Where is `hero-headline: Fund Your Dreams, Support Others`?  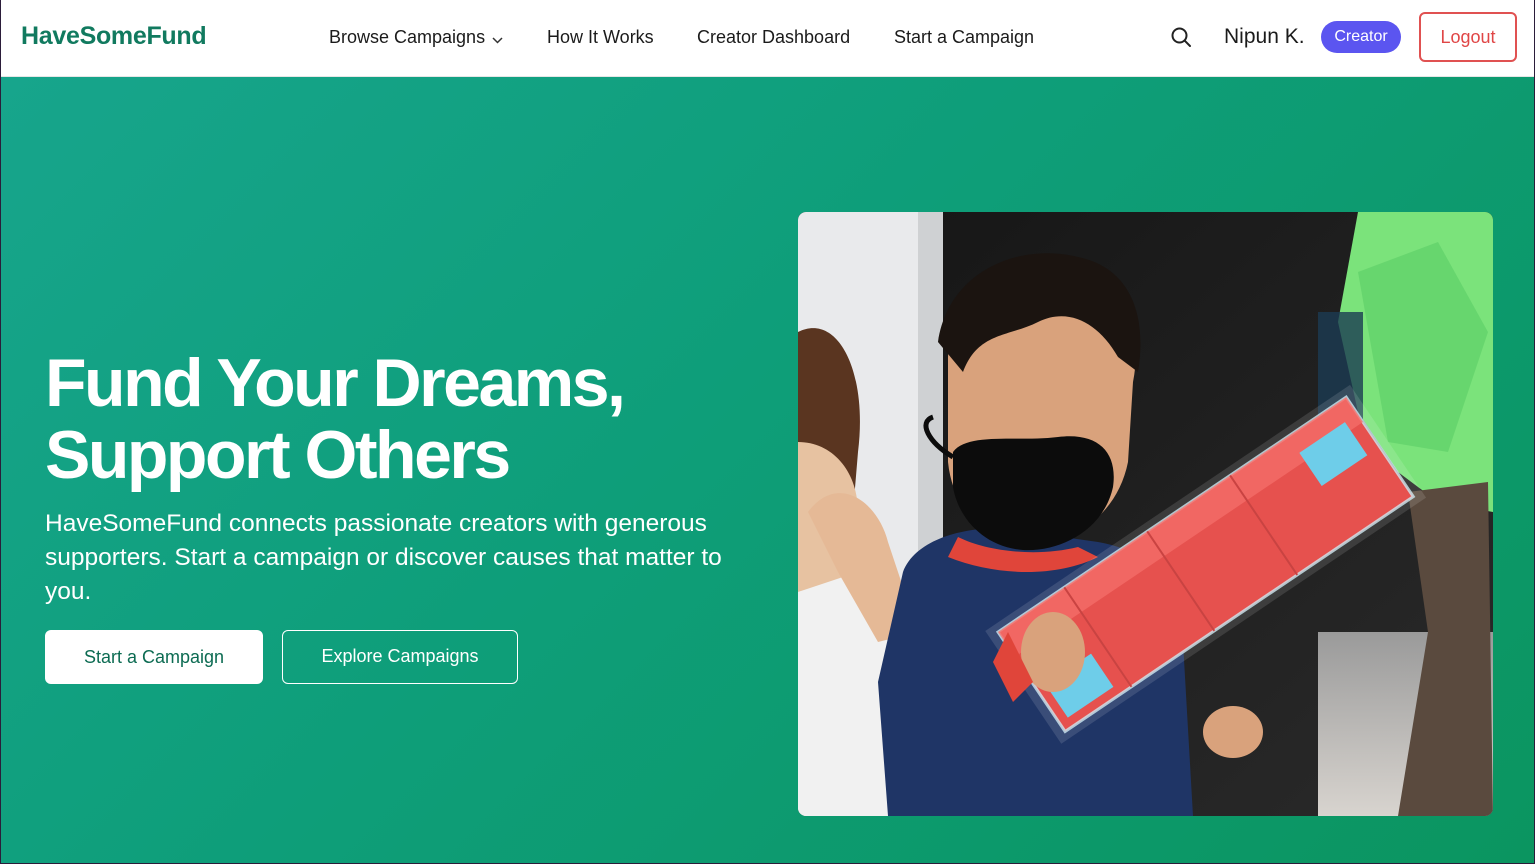
hero-headline: Fund Your Dreams, Support Others is located at coordinates (335, 419).